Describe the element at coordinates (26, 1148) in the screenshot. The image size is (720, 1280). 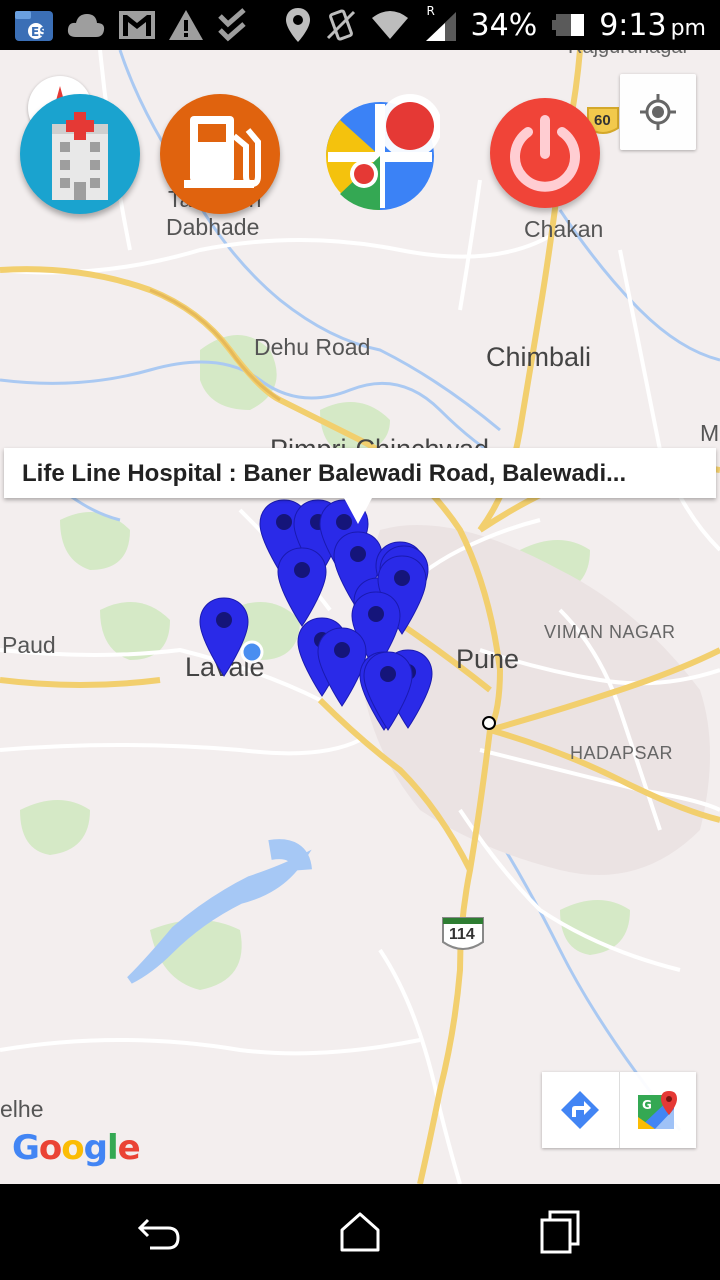
I see `google-logo-g: G` at that location.